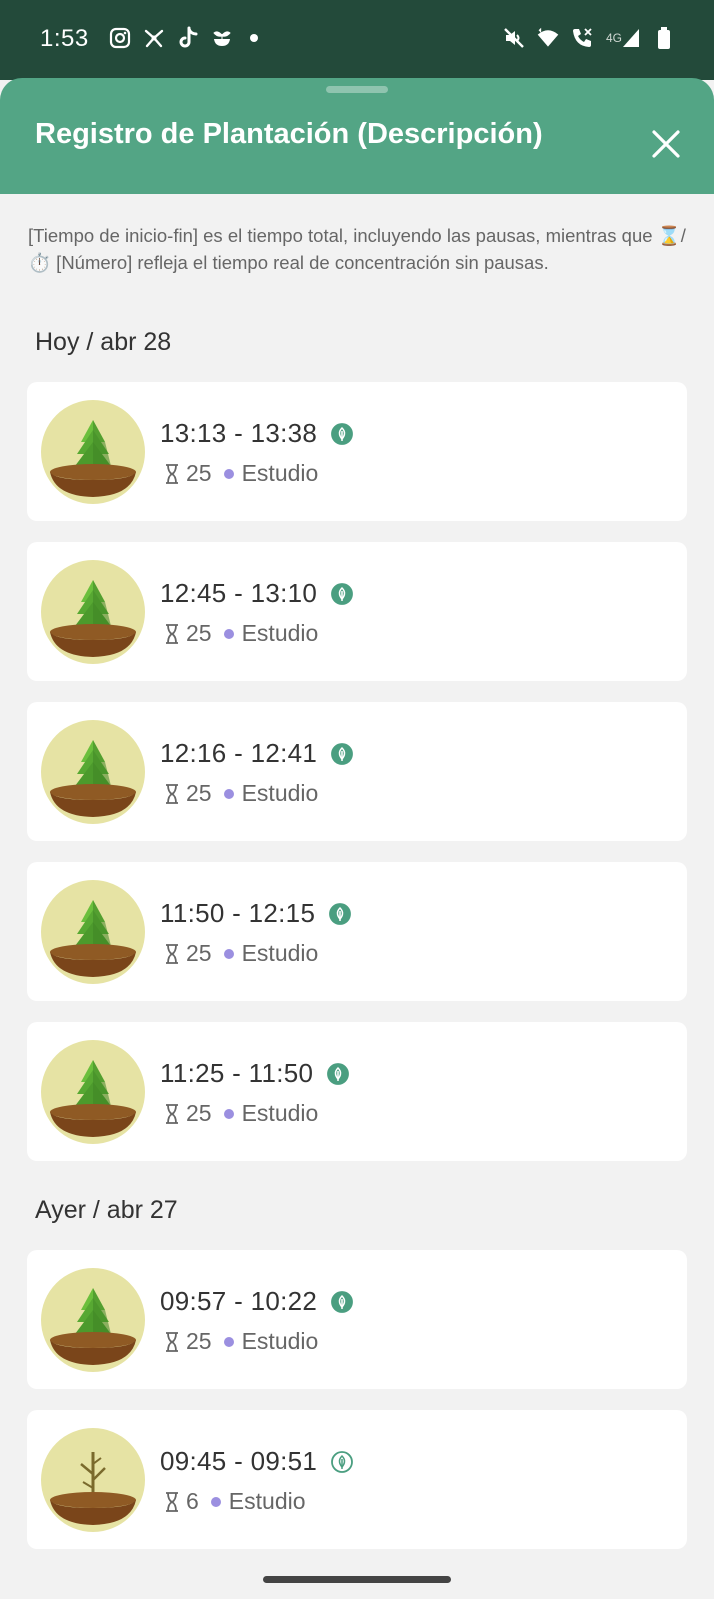  Describe the element at coordinates (357, 451) in the screenshot. I see `plant-record-card: 13:13 - 13:38 25 Estudio` at that location.